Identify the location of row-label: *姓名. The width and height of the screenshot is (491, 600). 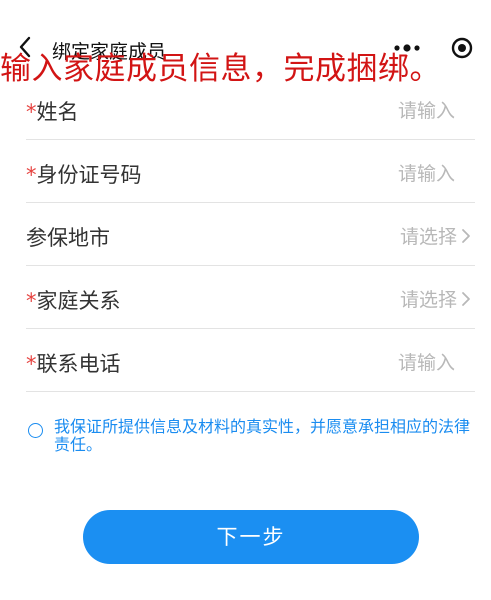
(52, 111).